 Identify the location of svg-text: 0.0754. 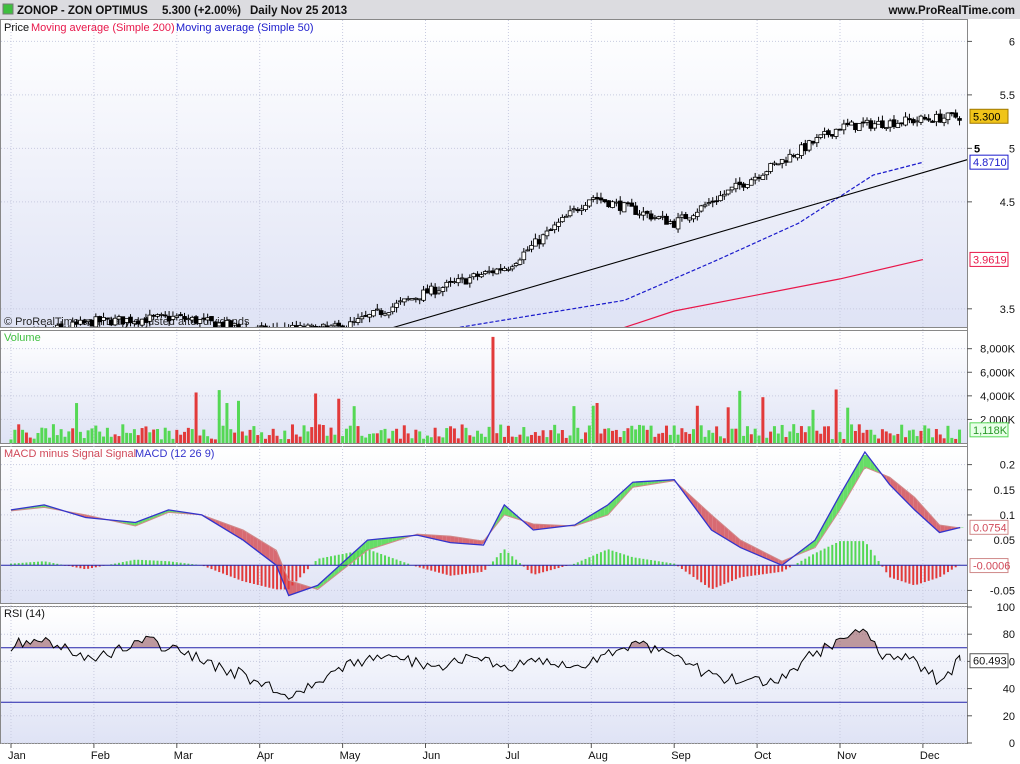
(990, 528).